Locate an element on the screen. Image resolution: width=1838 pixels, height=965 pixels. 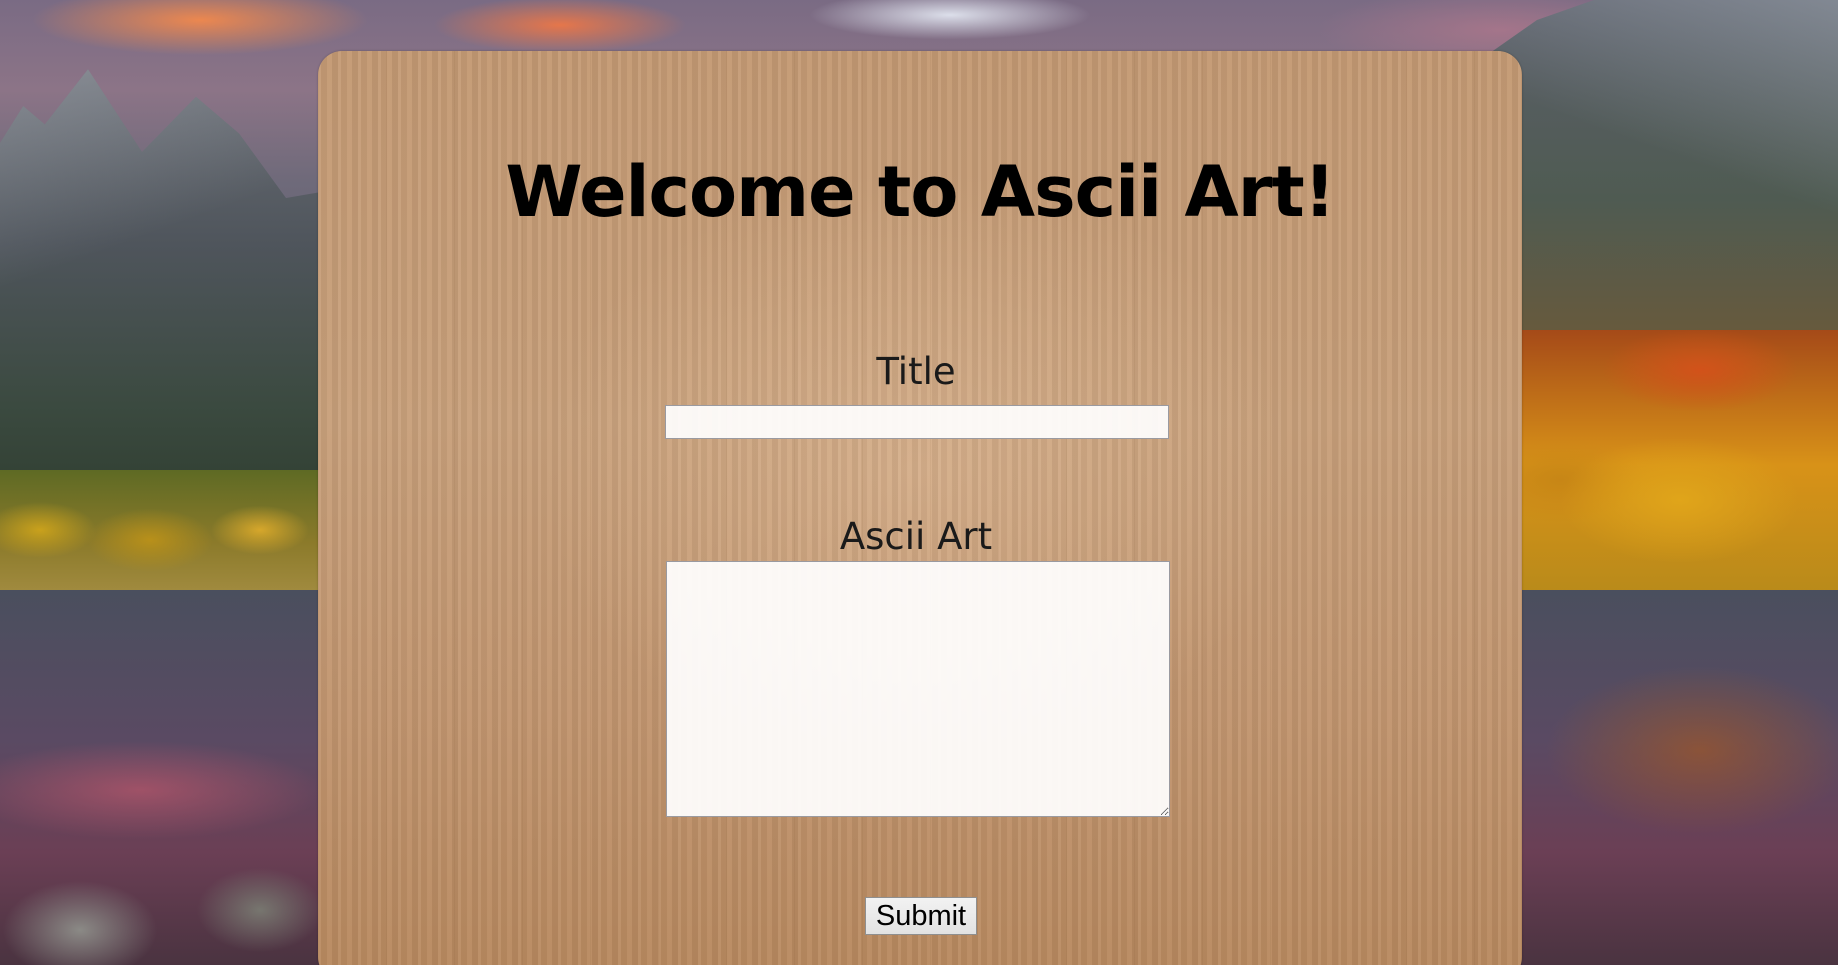
background-rocks is located at coordinates (165, 902).